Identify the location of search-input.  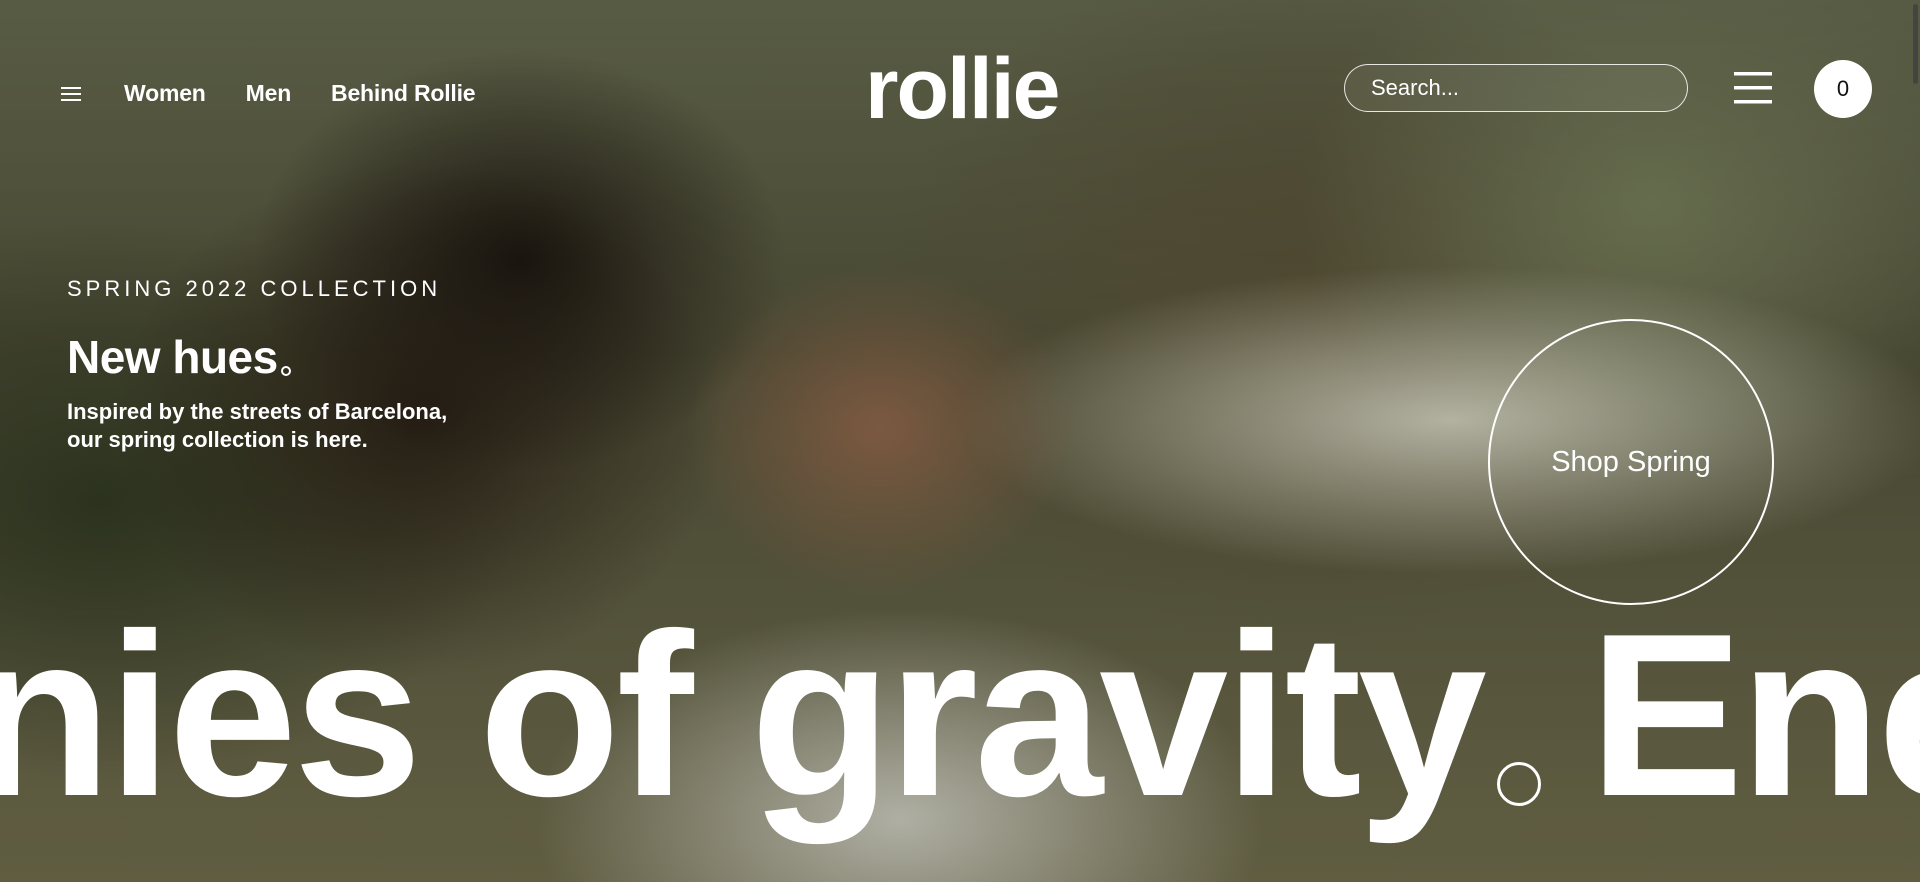
(1516, 88).